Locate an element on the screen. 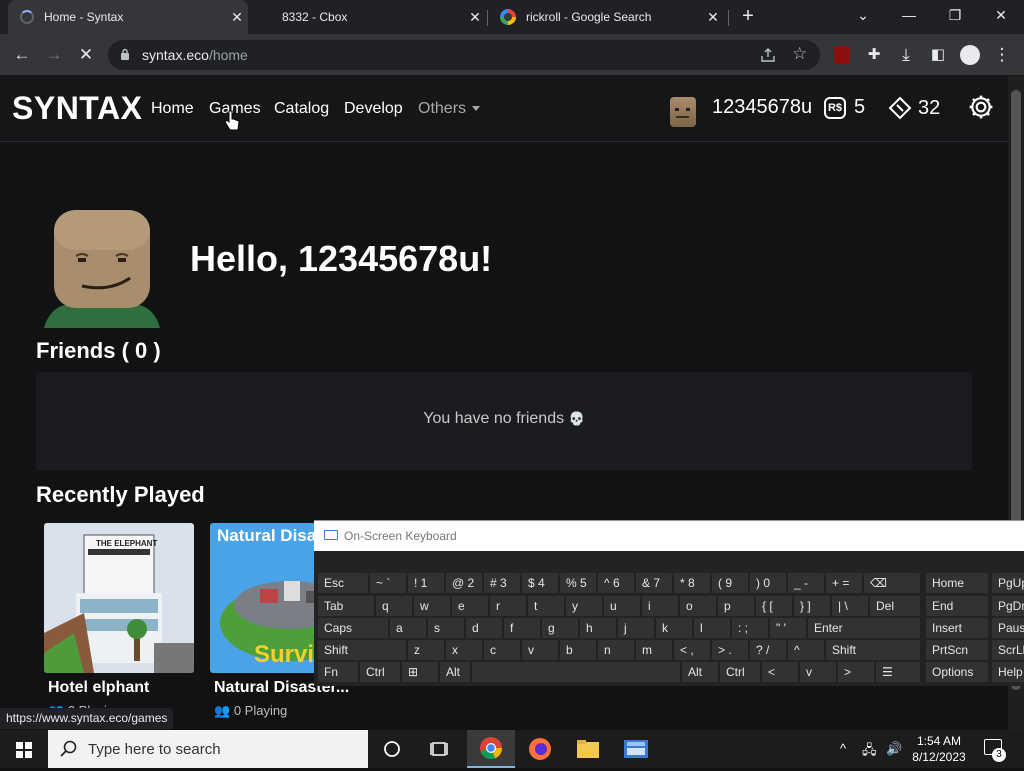  game-title: Hotel elphant is located at coordinates (98, 688).